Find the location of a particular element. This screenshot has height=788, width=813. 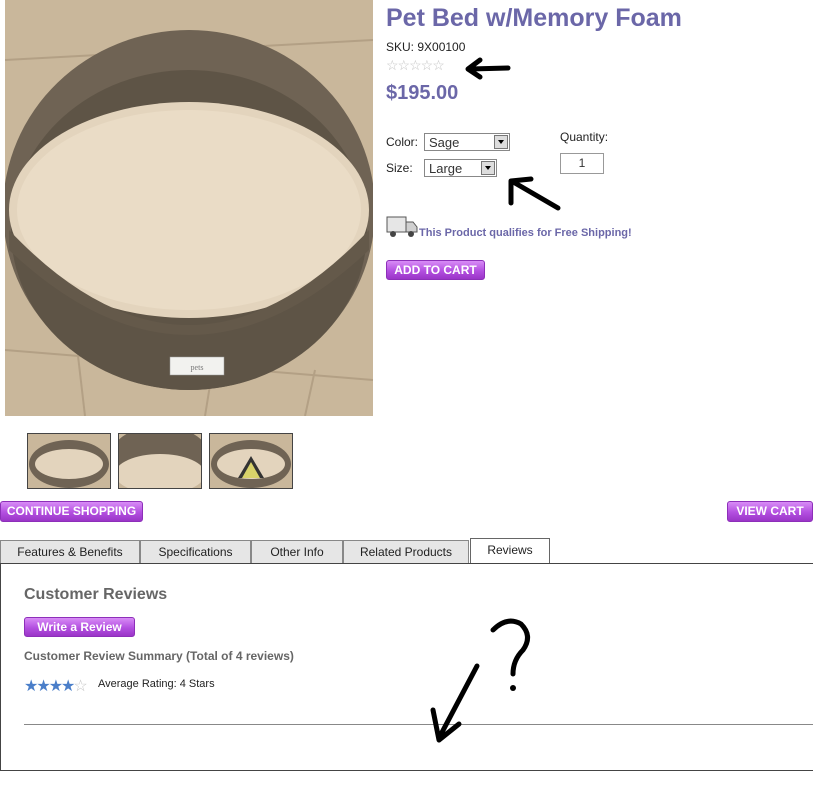

size-select-value: Large is located at coordinates (446, 168).